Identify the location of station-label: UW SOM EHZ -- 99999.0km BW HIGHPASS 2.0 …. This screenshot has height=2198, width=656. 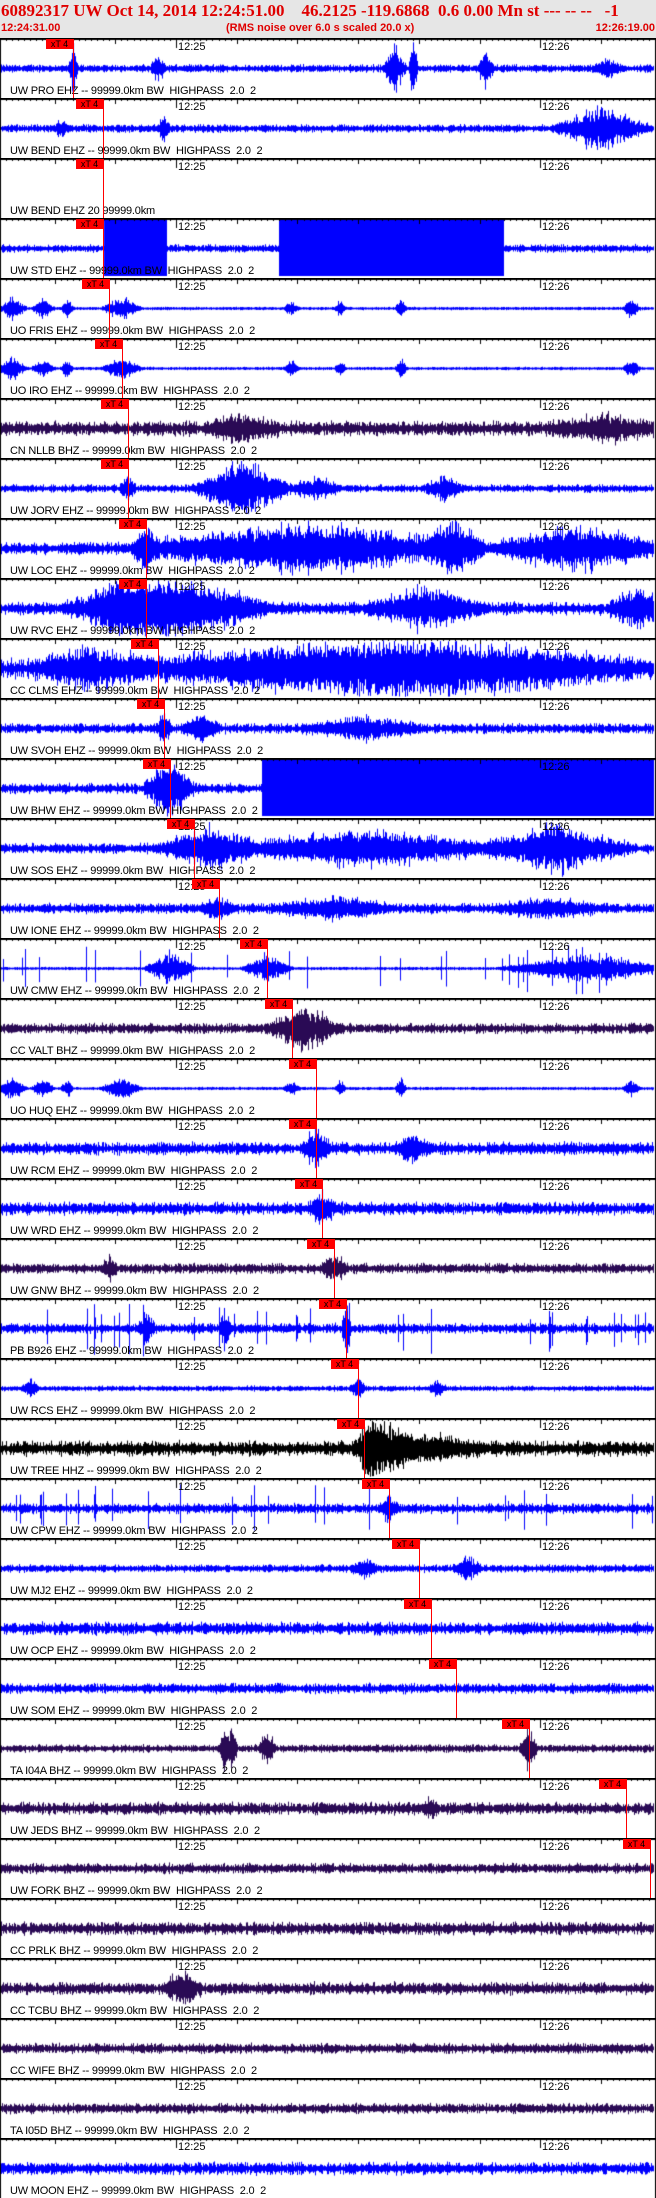
(134, 1711).